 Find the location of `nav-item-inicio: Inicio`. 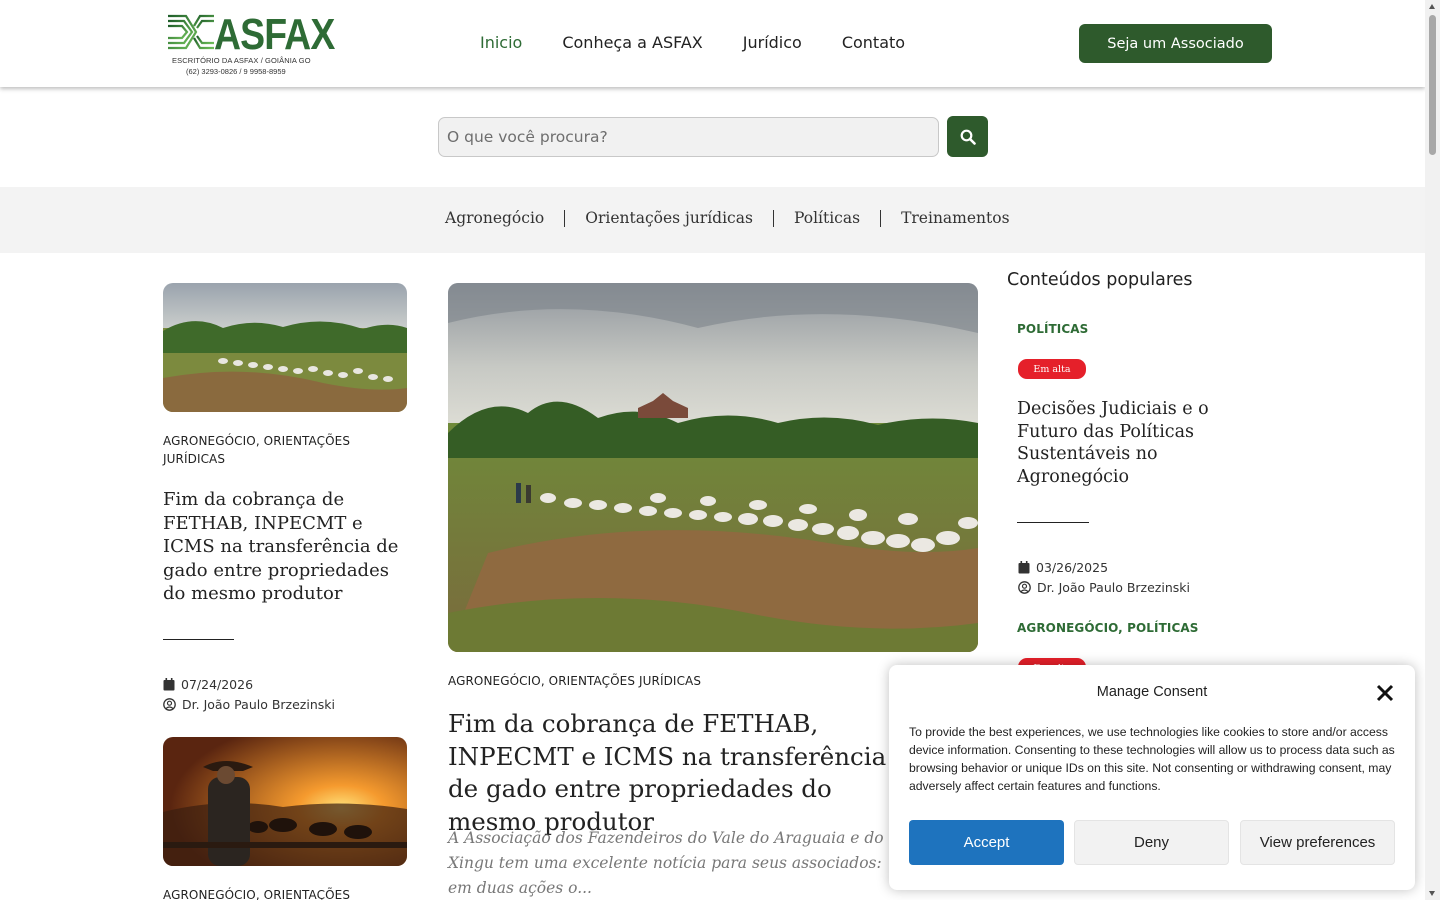

nav-item-inicio: Inicio is located at coordinates (501, 42).